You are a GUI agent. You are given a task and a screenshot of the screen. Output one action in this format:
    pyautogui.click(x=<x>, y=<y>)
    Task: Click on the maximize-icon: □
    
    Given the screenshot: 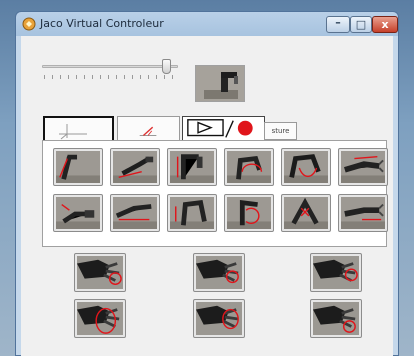 What is the action you would take?
    pyautogui.click(x=361, y=24)
    